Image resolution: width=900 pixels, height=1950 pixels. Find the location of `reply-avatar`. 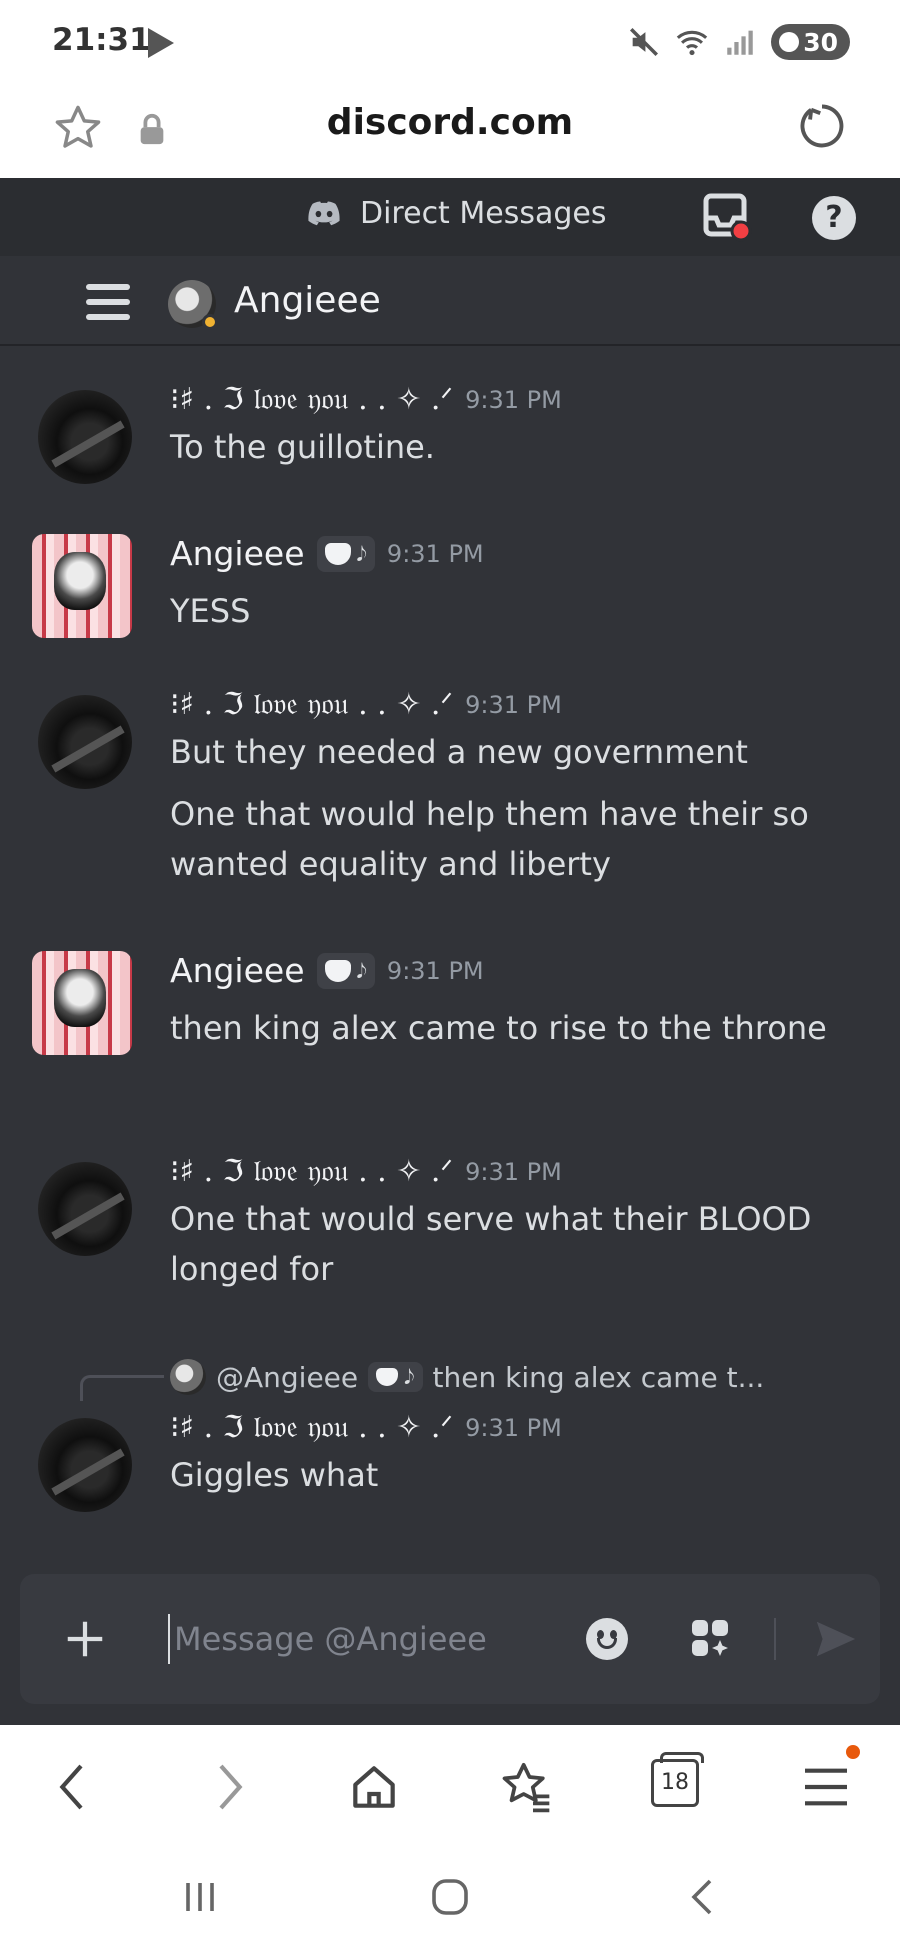

reply-avatar is located at coordinates (188, 1377).